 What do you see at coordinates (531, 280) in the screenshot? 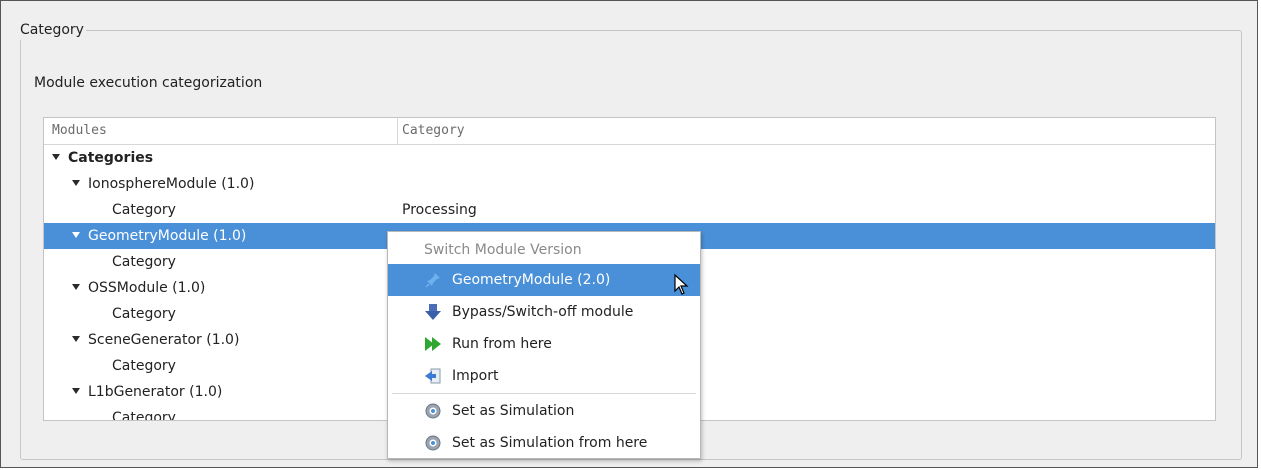
I see `menu-item-label: GeometryModule (2.0)` at bounding box center [531, 280].